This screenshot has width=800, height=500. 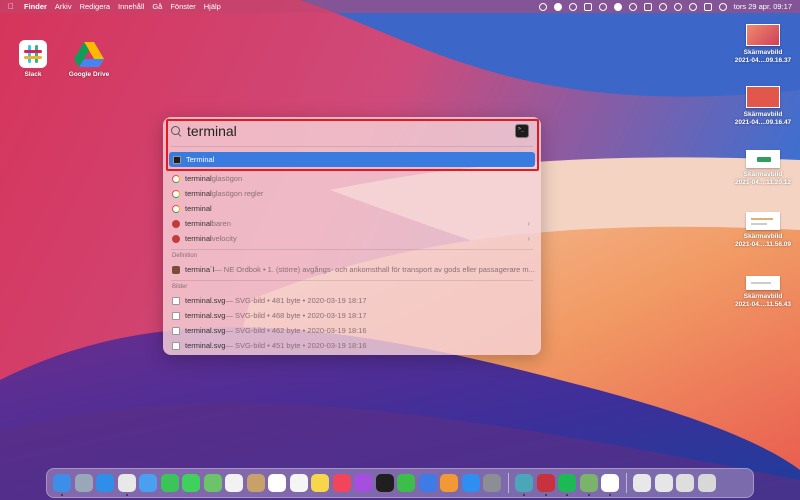 I want to click on search-icon, so click(x=677, y=6).